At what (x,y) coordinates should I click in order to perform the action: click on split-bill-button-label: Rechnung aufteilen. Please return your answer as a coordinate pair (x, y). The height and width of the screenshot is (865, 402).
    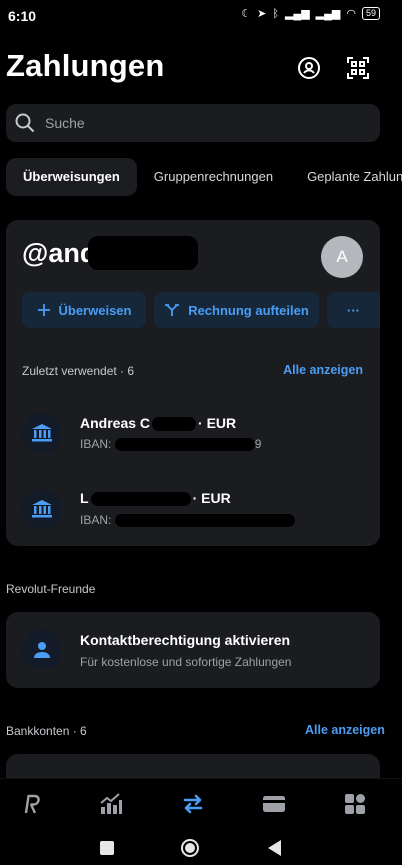
    Looking at the image, I should click on (248, 310).